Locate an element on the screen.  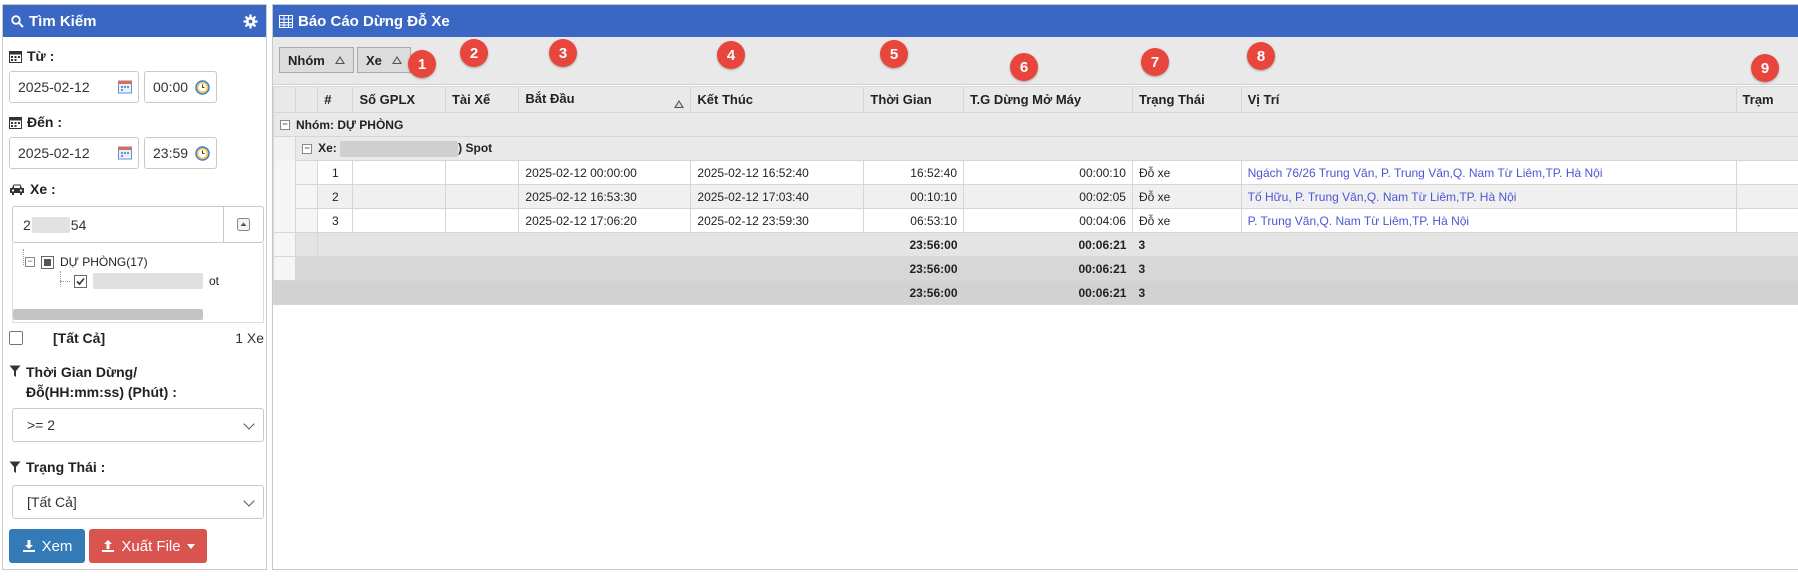
cell-index: 1 is located at coordinates (335, 172).